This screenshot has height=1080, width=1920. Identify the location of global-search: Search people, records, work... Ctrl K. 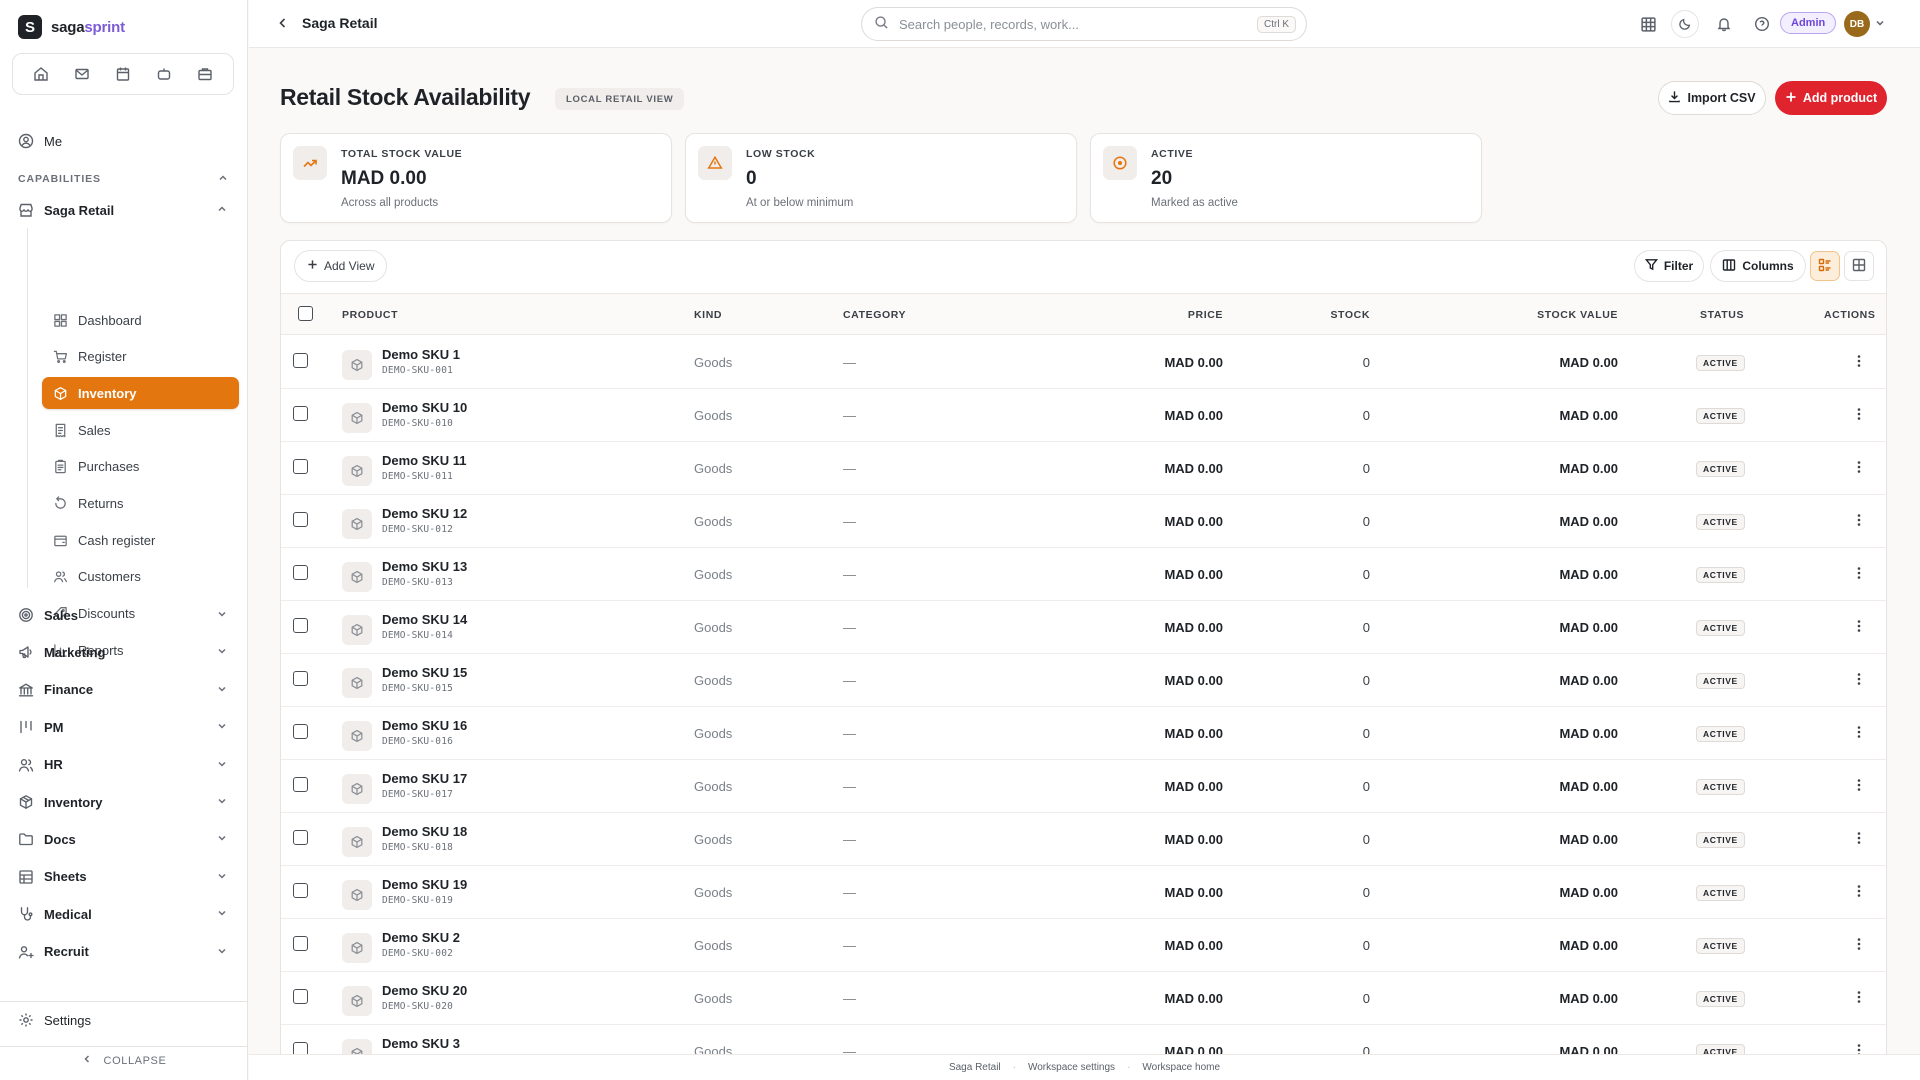
(1084, 24).